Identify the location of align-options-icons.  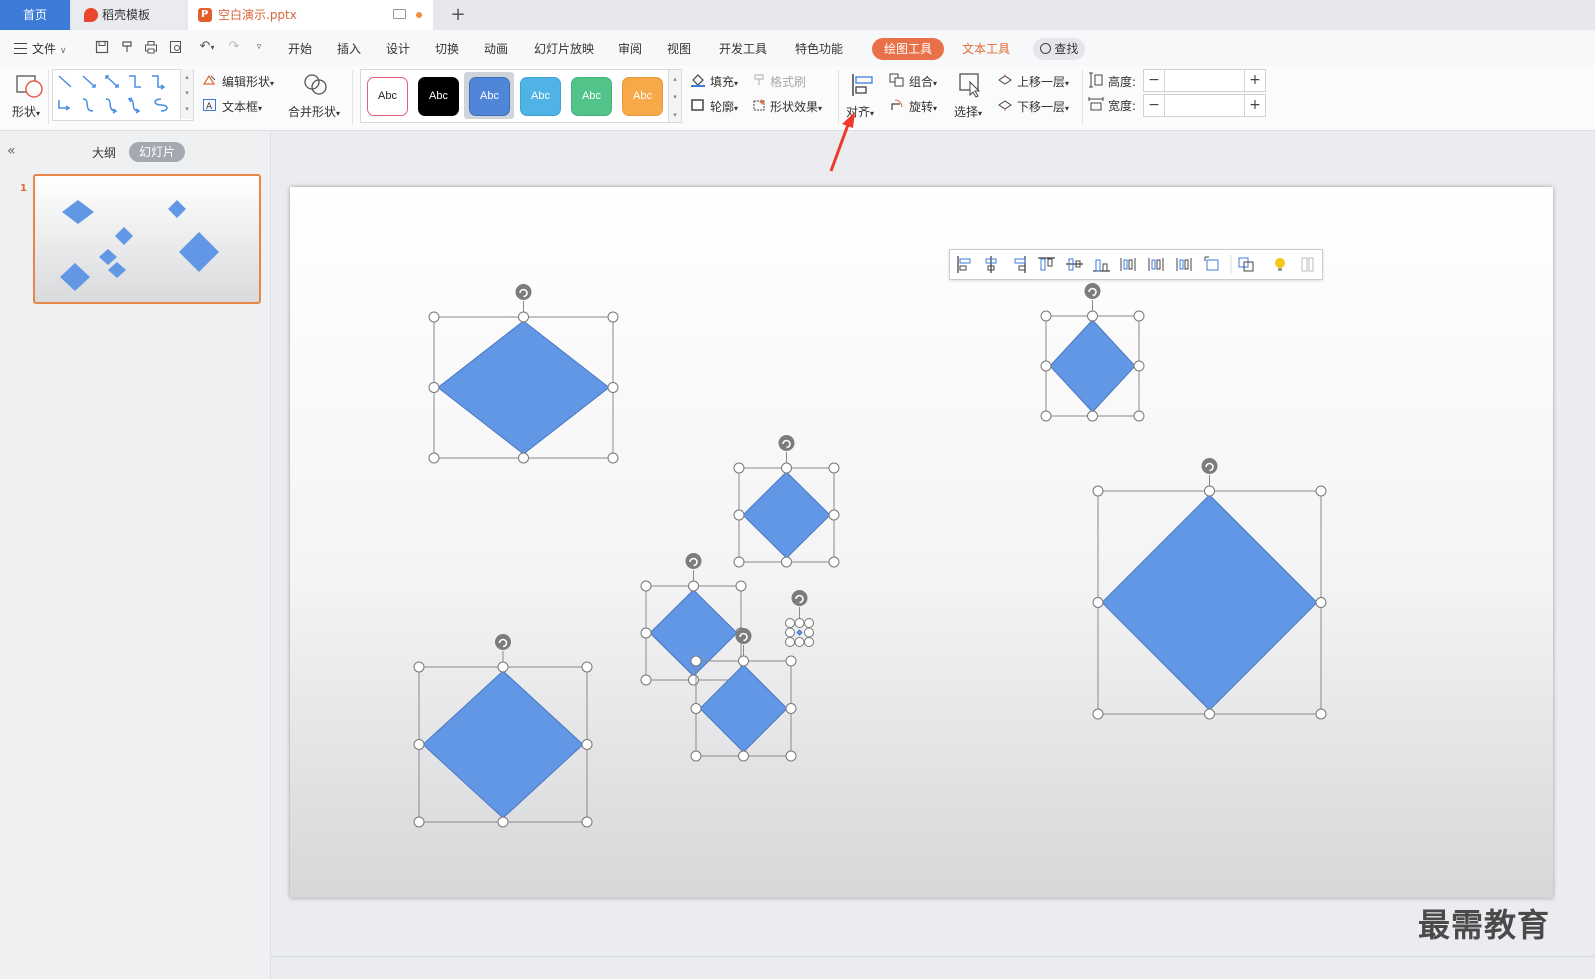
(1135, 264).